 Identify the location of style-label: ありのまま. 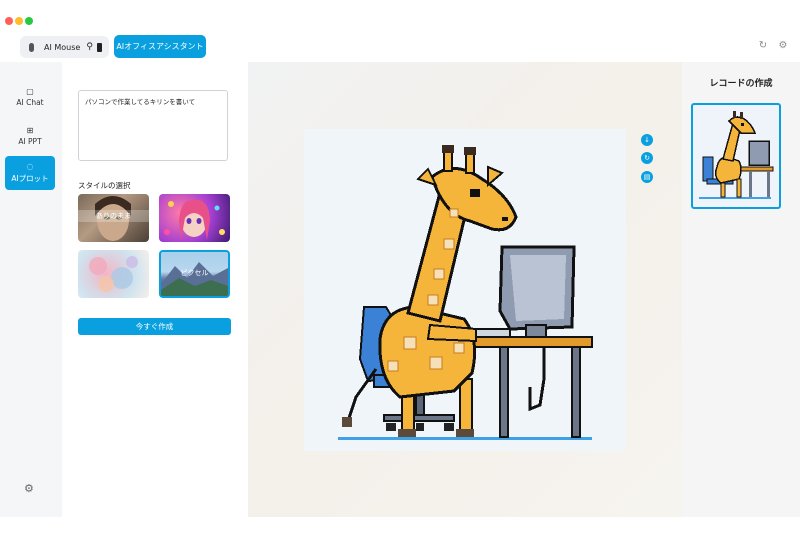
(113, 216).